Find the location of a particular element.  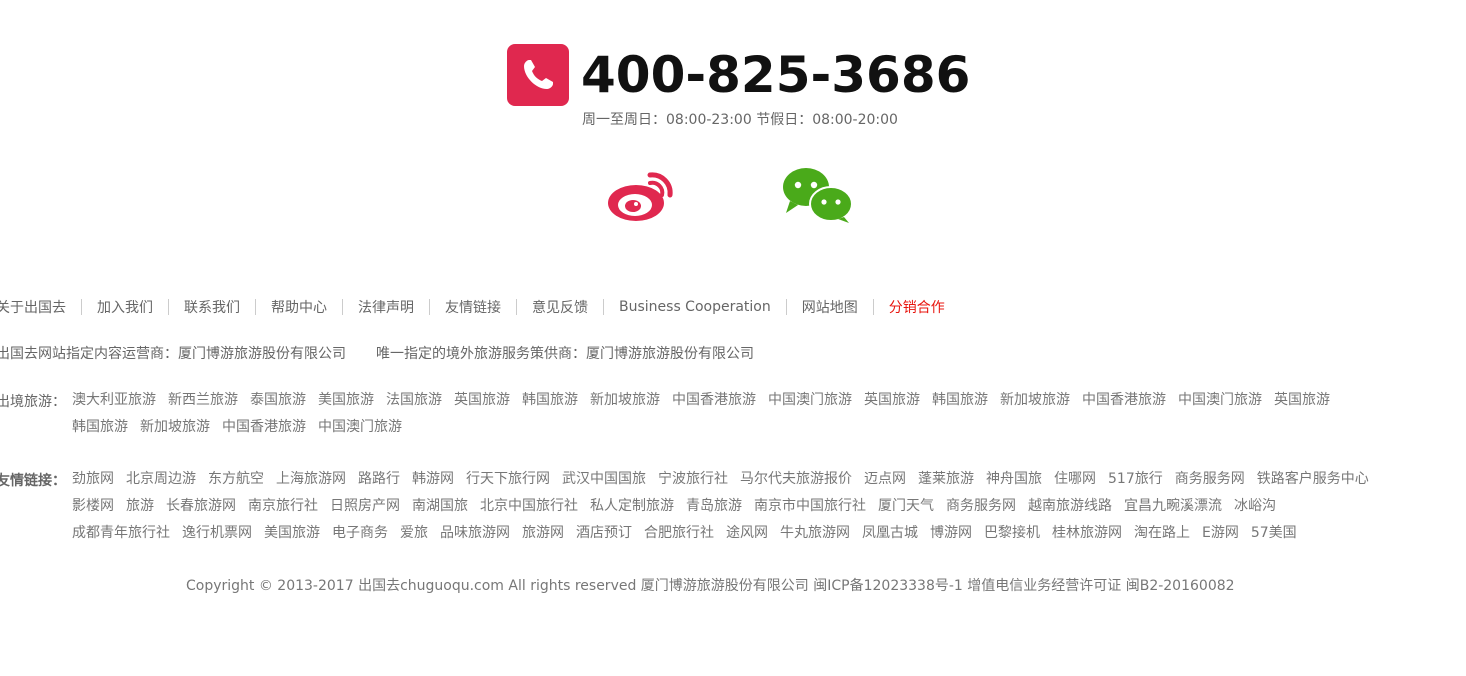

outbound-label: 出境旅游： is located at coordinates (33, 402).